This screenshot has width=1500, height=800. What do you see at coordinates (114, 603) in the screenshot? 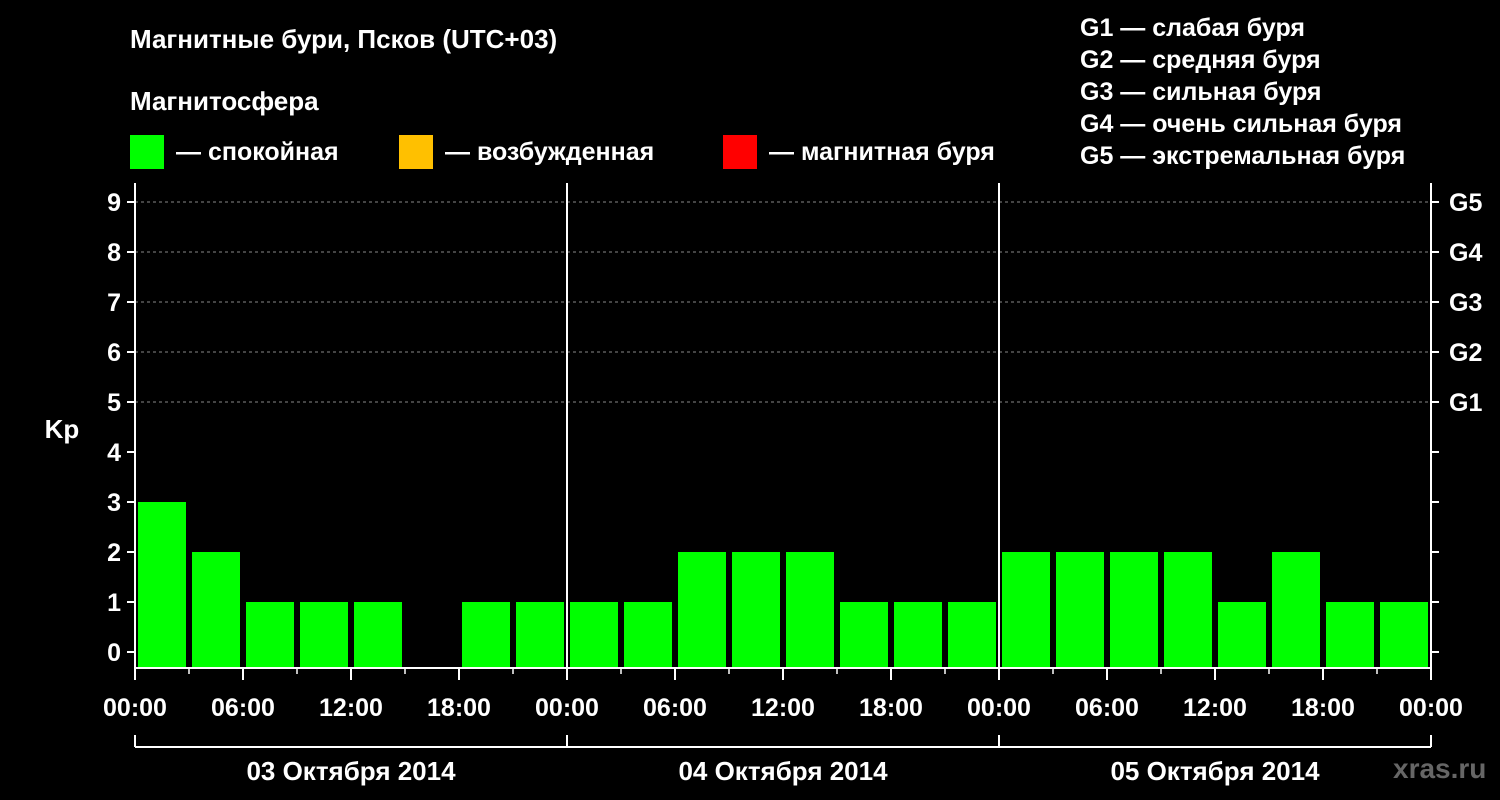
I see `y-tick-label: 1` at bounding box center [114, 603].